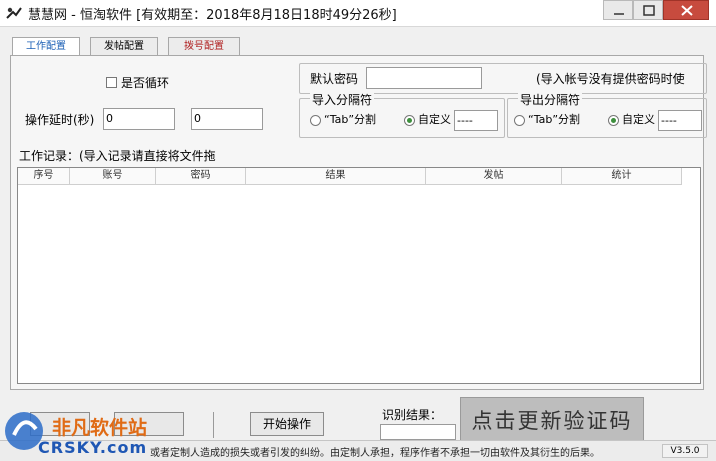 The height and width of the screenshot is (461, 716). Describe the element at coordinates (44, 176) in the screenshot. I see `column-header: 序号` at that location.